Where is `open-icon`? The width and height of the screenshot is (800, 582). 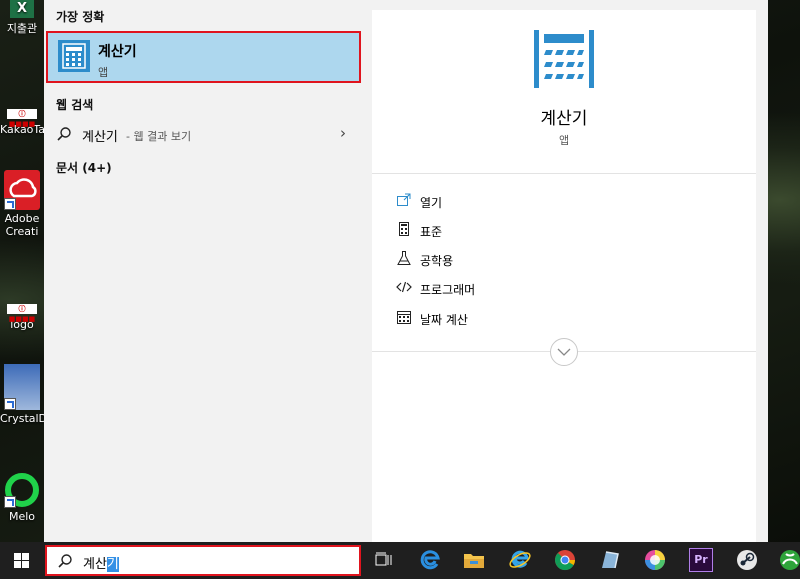 open-icon is located at coordinates (404, 200).